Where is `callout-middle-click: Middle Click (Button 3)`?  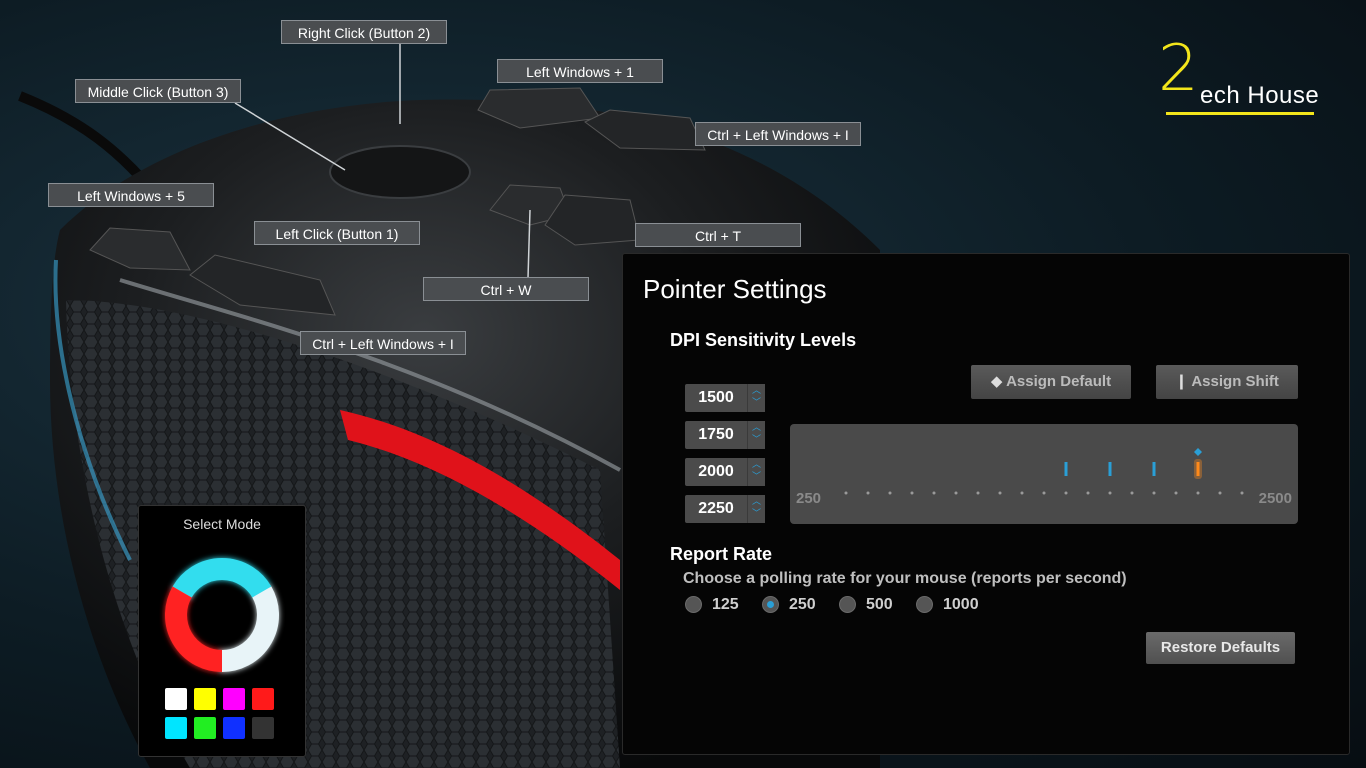 callout-middle-click: Middle Click (Button 3) is located at coordinates (158, 91).